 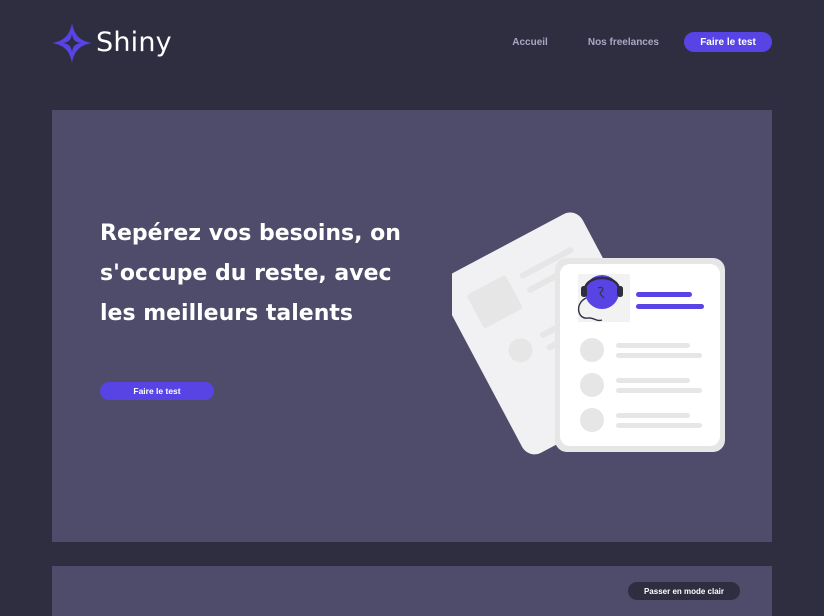 I want to click on brand-logo: Shiny, so click(x=112, y=43).